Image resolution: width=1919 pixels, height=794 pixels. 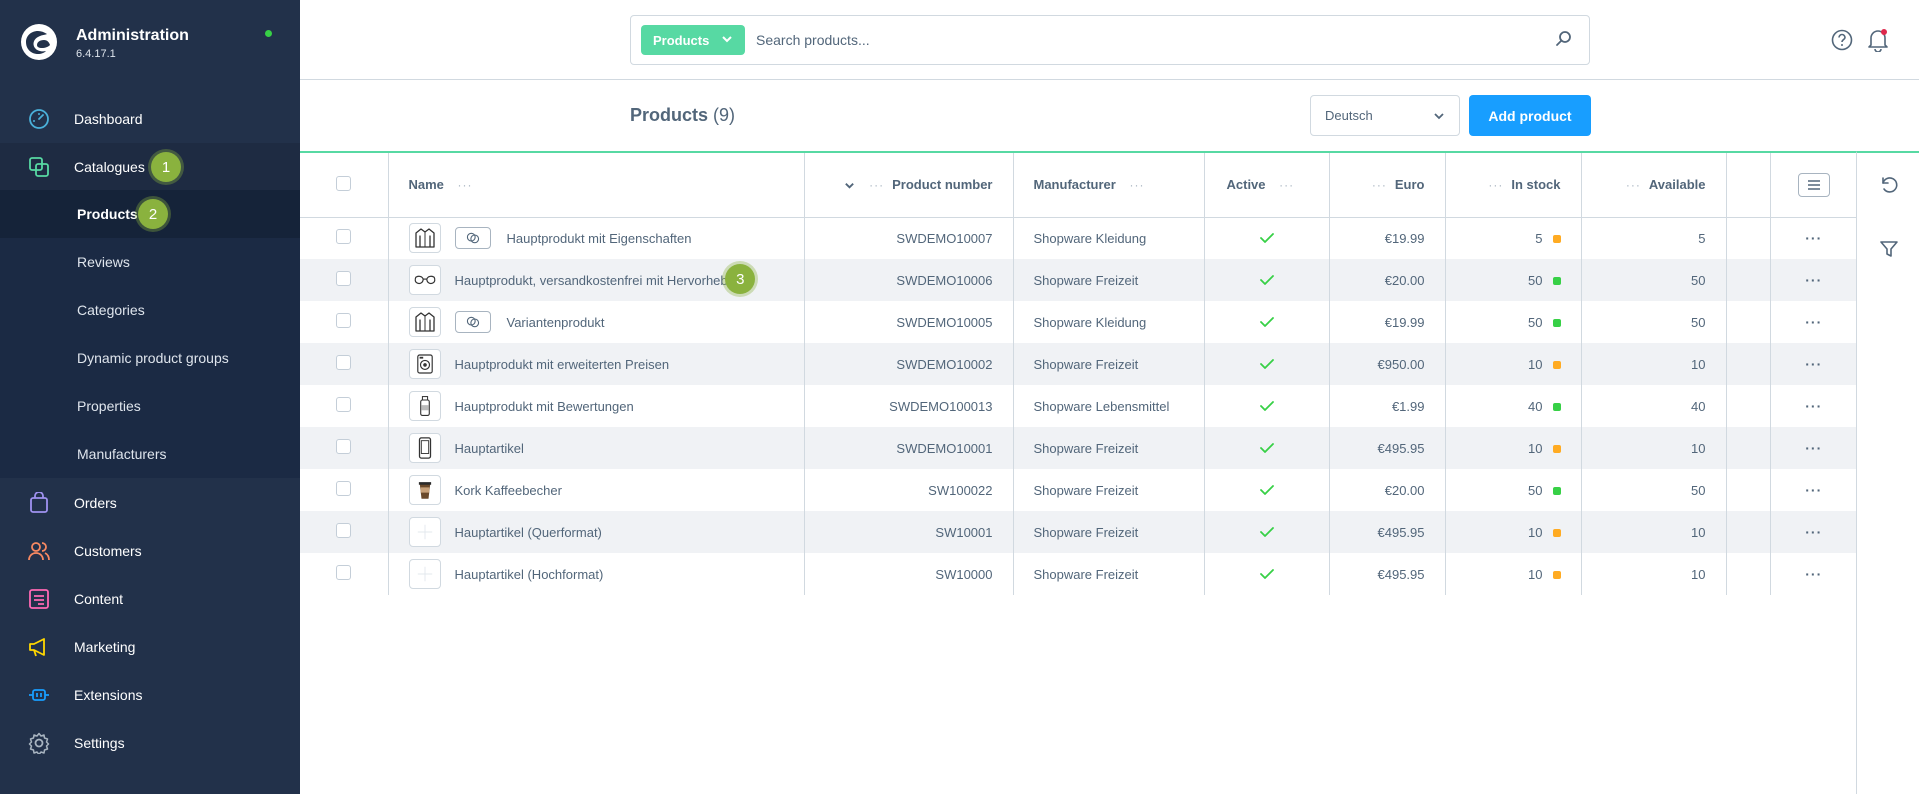 What do you see at coordinates (150, 310) in the screenshot?
I see `sidebar-item-categories: Categories` at bounding box center [150, 310].